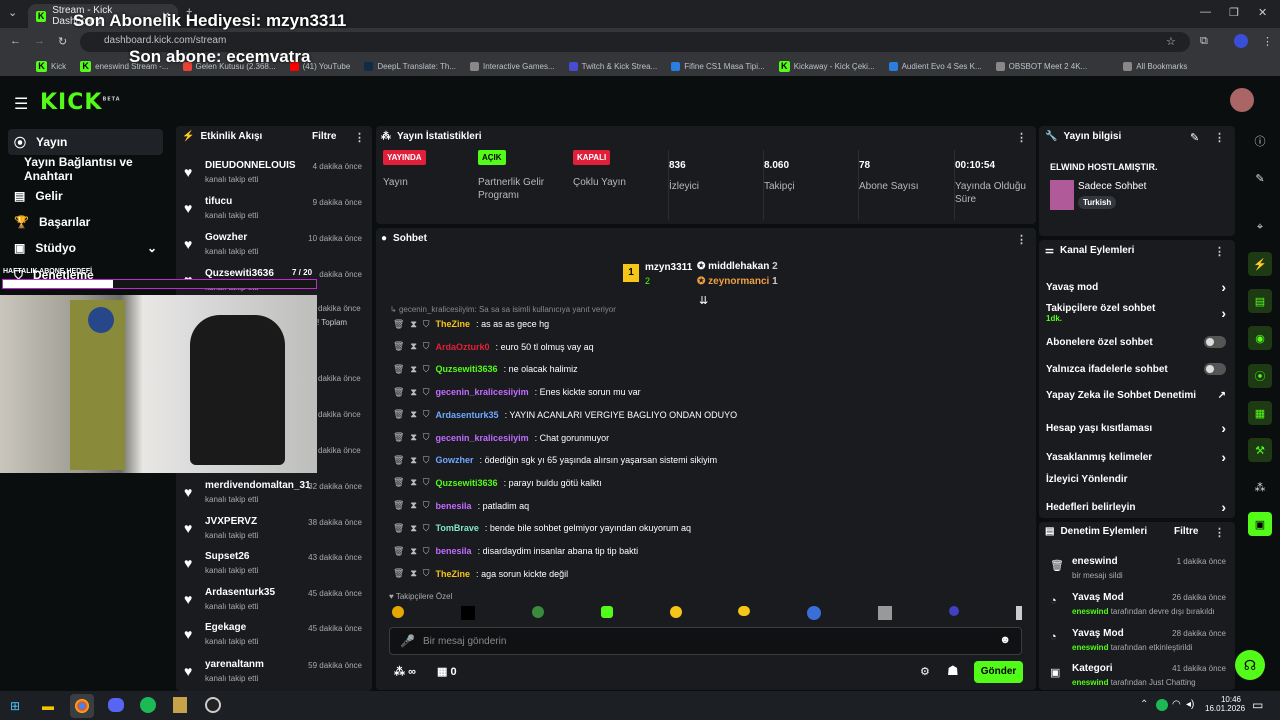 Image resolution: width=1280 pixels, height=720 pixels. Describe the element at coordinates (1136, 457) in the screenshot. I see `channel-action-row: Yasaklanmış kelimeler ›` at that location.